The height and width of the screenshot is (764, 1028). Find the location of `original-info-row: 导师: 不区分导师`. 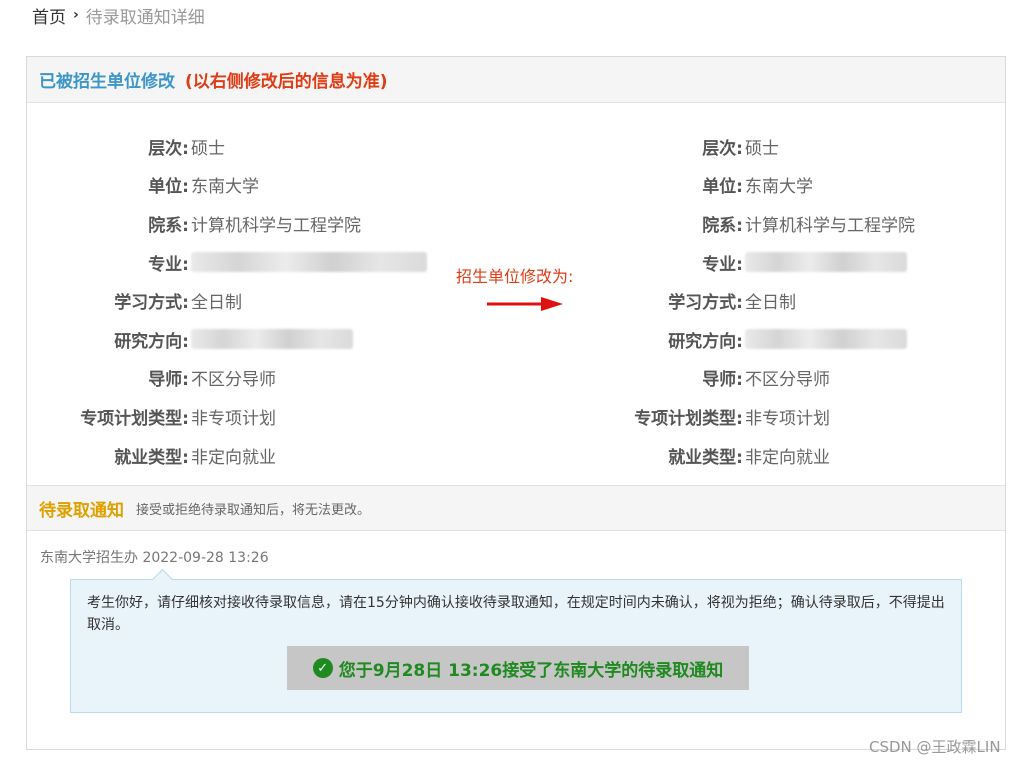

original-info-row: 导师: 不区分导师 is located at coordinates (227, 378).